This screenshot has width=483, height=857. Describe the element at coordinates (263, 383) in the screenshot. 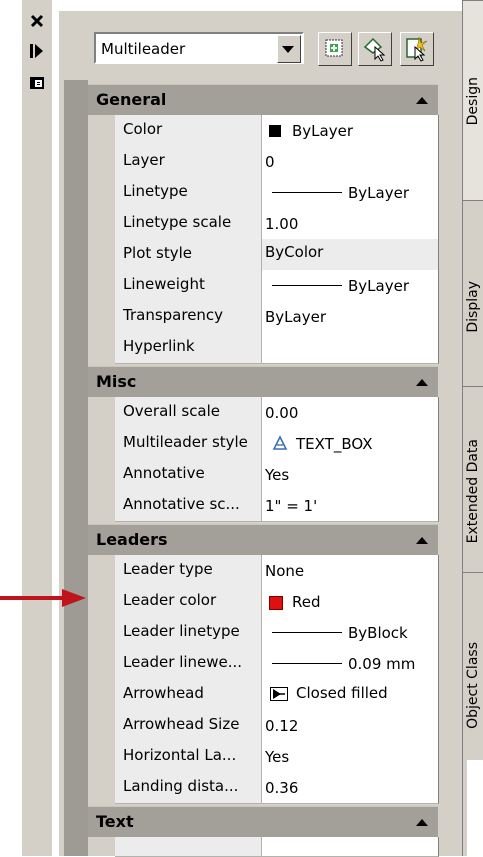

I see `category-misc: Misc` at that location.